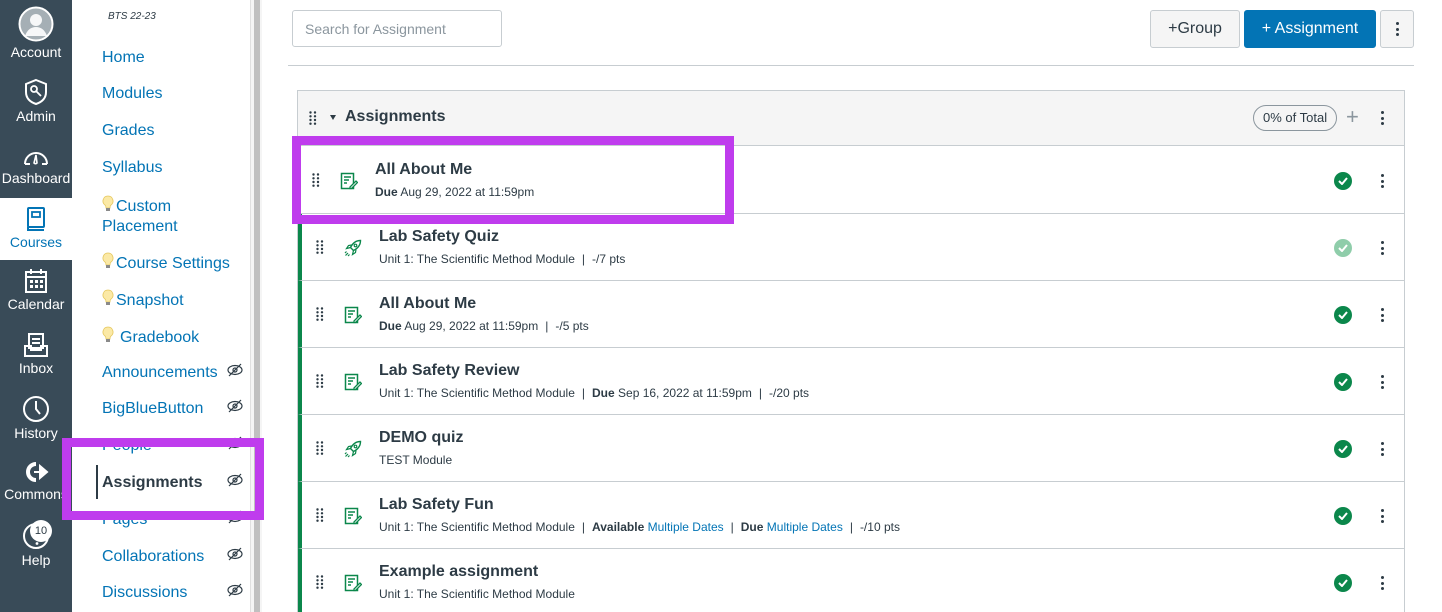  Describe the element at coordinates (152, 483) in the screenshot. I see `course-nav-assignments: Assignments` at that location.